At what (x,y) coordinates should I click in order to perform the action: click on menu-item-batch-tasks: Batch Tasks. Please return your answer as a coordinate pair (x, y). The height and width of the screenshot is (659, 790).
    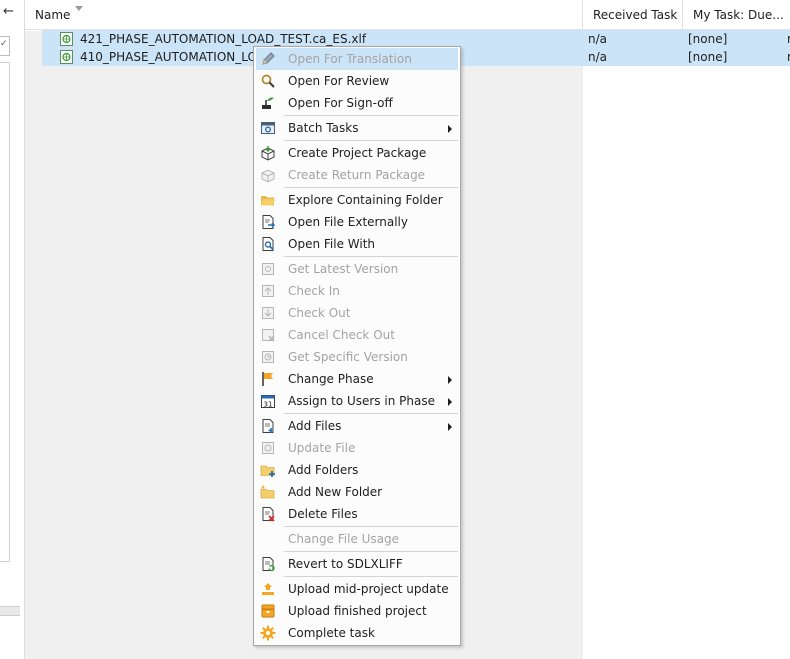
    Looking at the image, I should click on (357, 128).